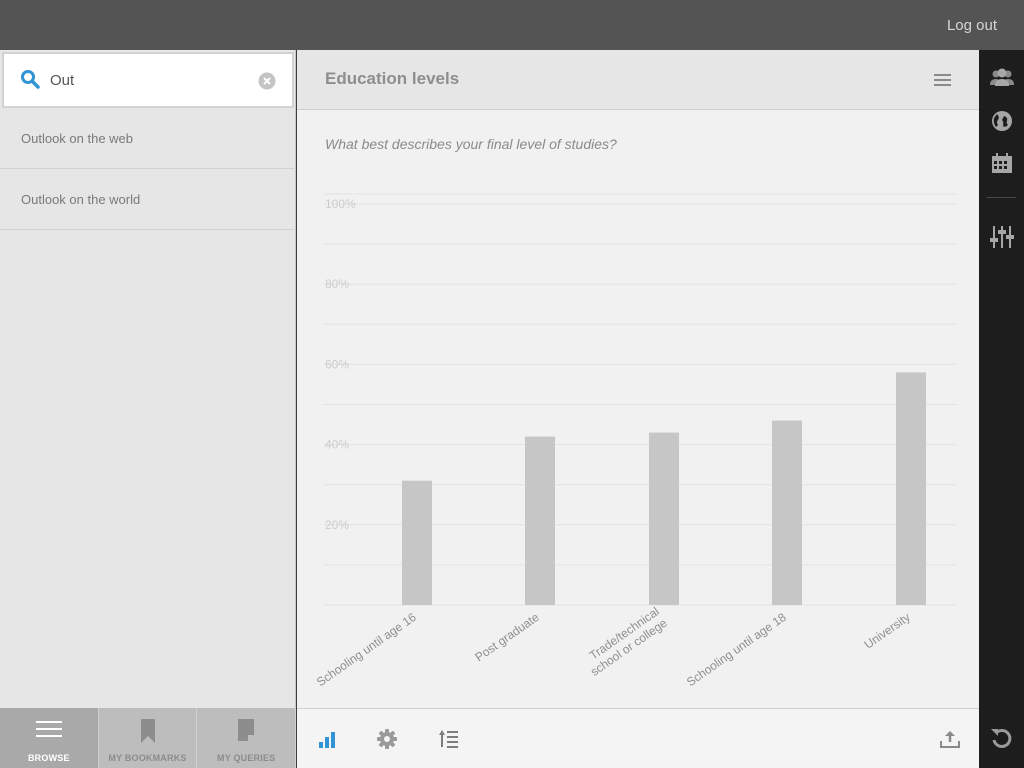 Image resolution: width=1024 pixels, height=768 pixels. What do you see at coordinates (340, 204) in the screenshot?
I see `y-tick-label: 100%` at bounding box center [340, 204].